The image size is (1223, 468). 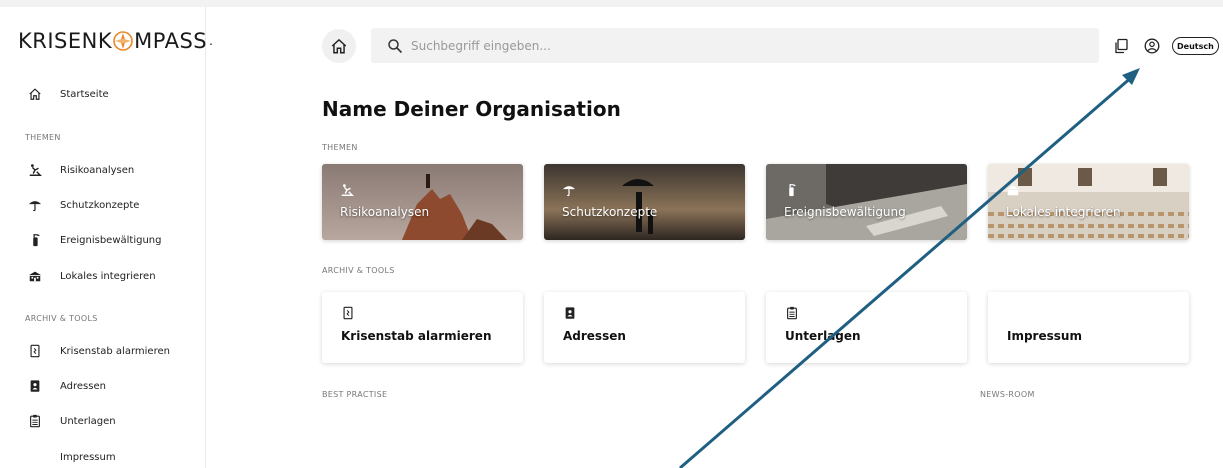 I want to click on copy-icon, so click(x=1121, y=46).